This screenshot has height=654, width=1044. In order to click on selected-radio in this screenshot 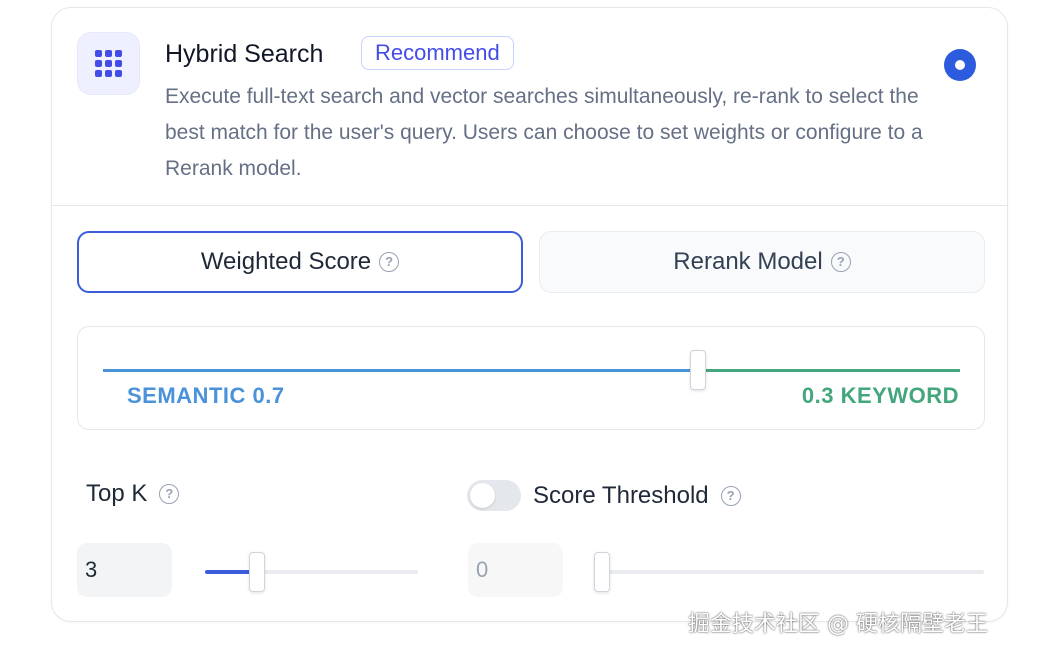, I will do `click(960, 65)`.